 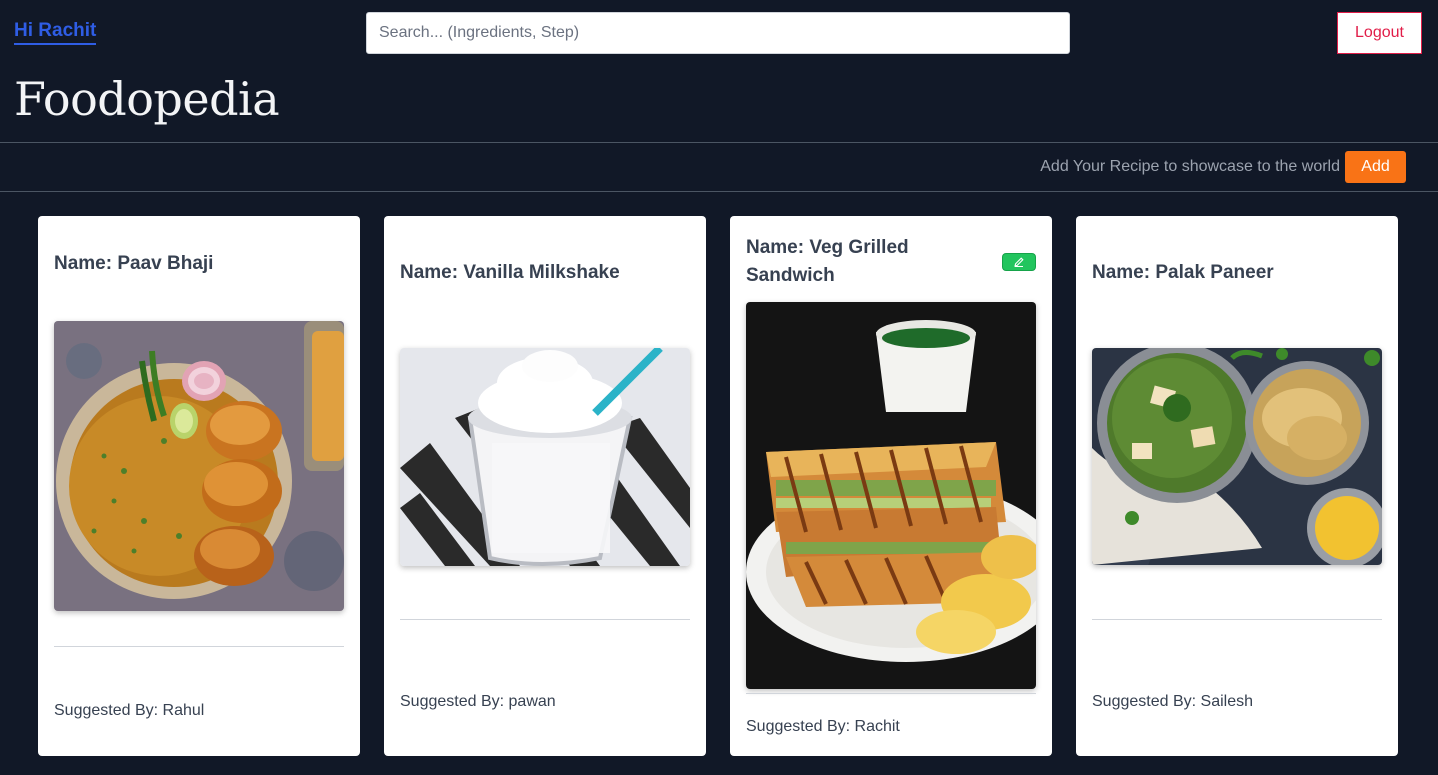 What do you see at coordinates (55, 32) in the screenshot?
I see `greeting-link: Hi Rachit` at bounding box center [55, 32].